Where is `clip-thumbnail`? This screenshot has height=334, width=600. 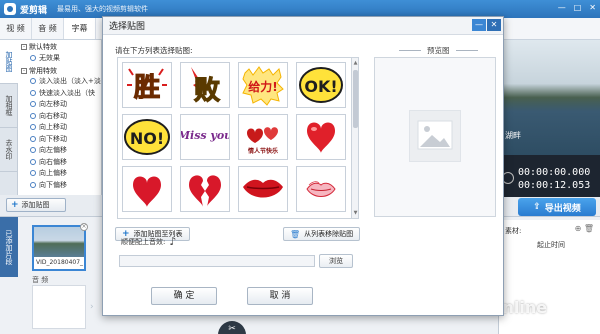 clip-thumbnail is located at coordinates (59, 242).